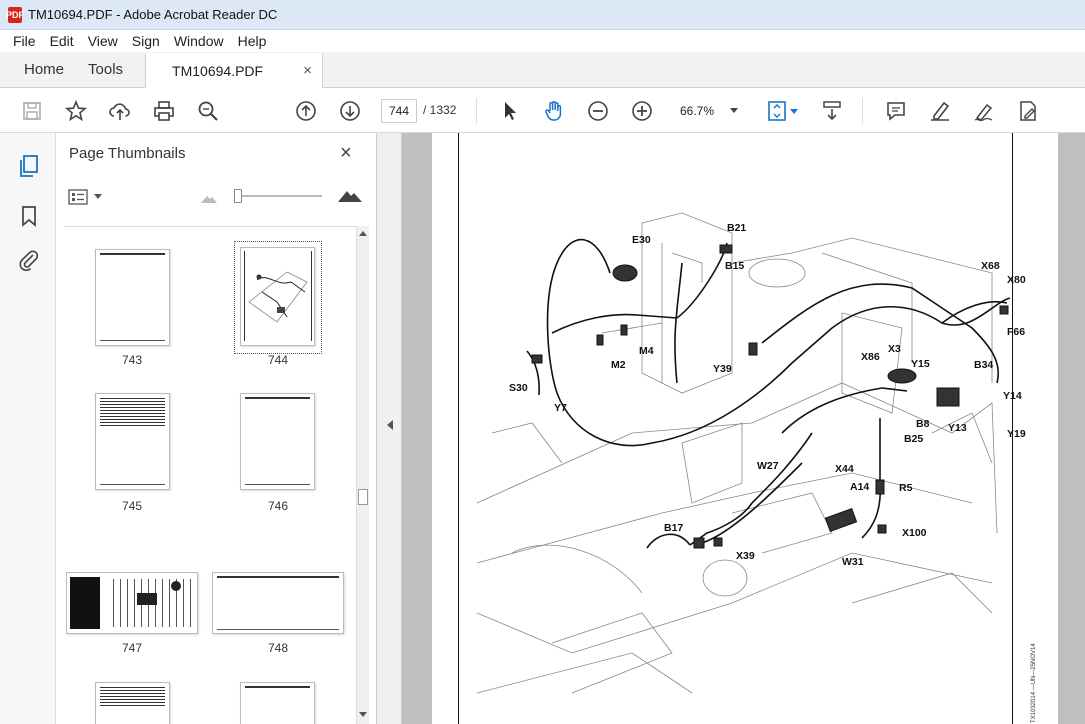  What do you see at coordinates (218, 70) in the screenshot?
I see `document-tab-label: TM10694.PDF` at bounding box center [218, 70].